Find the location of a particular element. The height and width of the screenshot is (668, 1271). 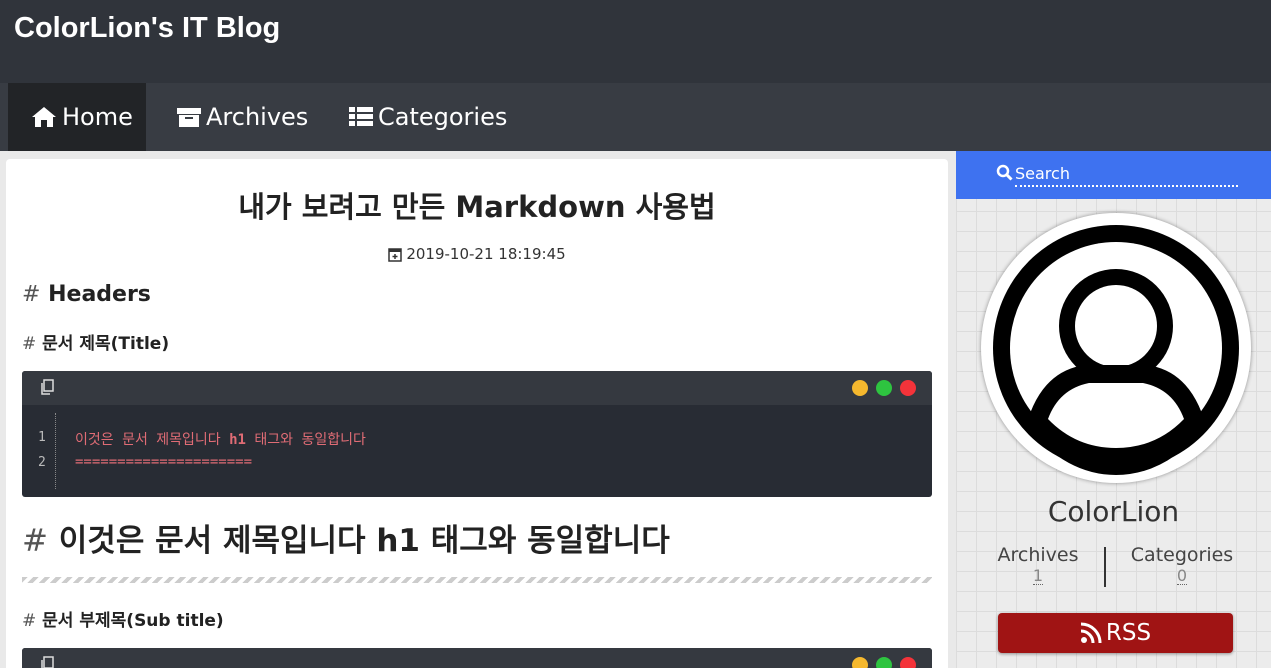

section-heading-text: Headers is located at coordinates (99, 294).